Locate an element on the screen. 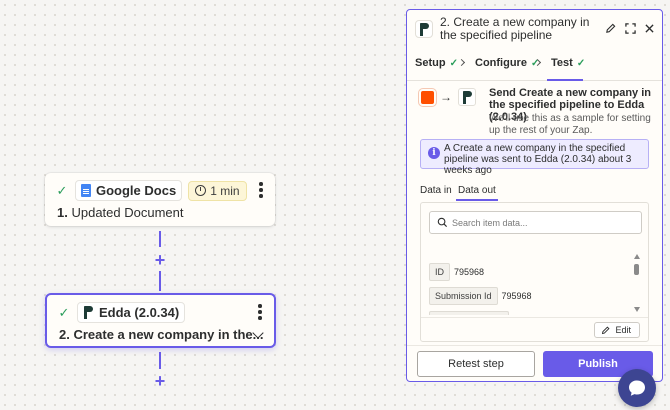  app-name: Google Docs is located at coordinates (136, 190).